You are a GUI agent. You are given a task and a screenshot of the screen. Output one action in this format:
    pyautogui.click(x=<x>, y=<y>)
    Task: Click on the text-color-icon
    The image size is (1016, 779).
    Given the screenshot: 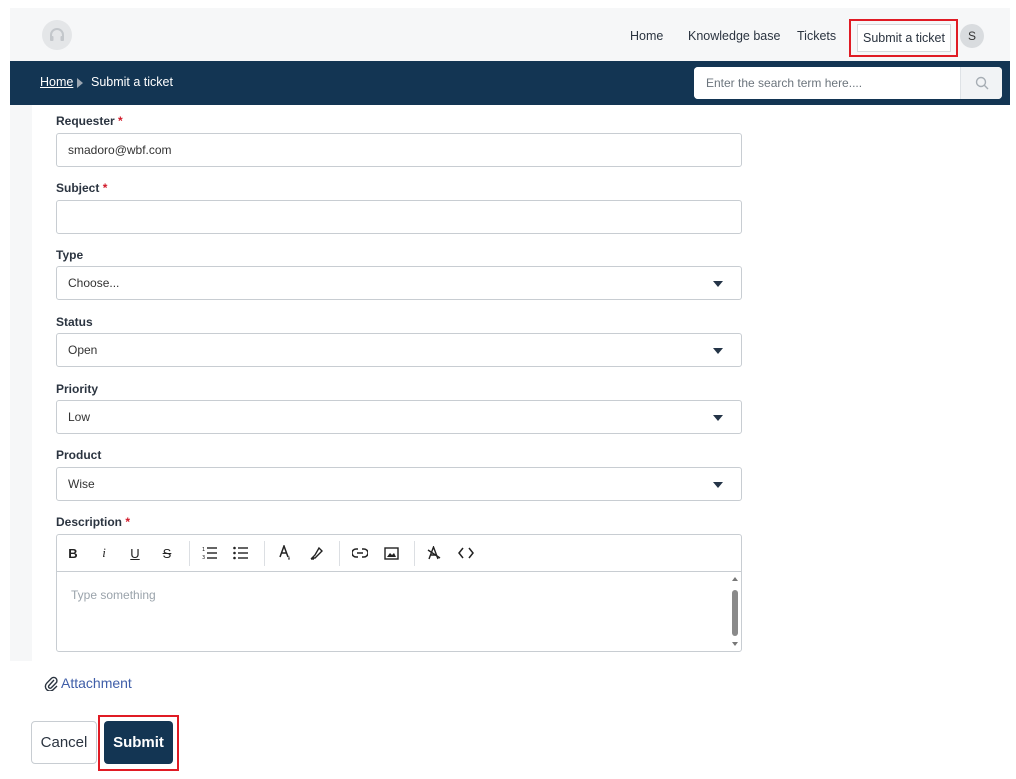 What is the action you would take?
    pyautogui.click(x=284, y=552)
    